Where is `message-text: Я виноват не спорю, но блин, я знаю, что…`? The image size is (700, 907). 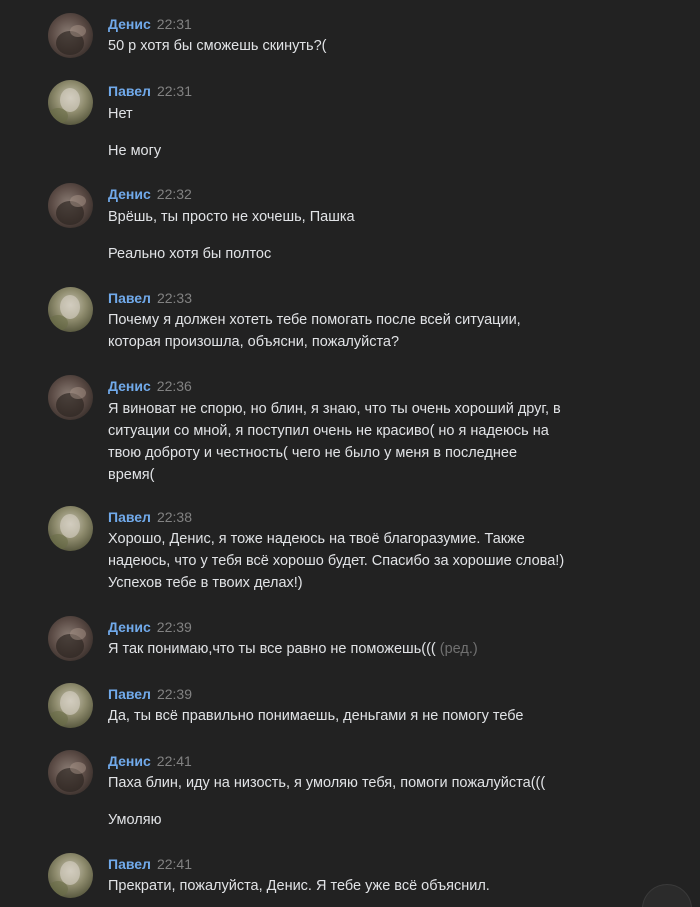
message-text: Я виноват не спорю, но блин, я знаю, что… is located at coordinates (334, 409).